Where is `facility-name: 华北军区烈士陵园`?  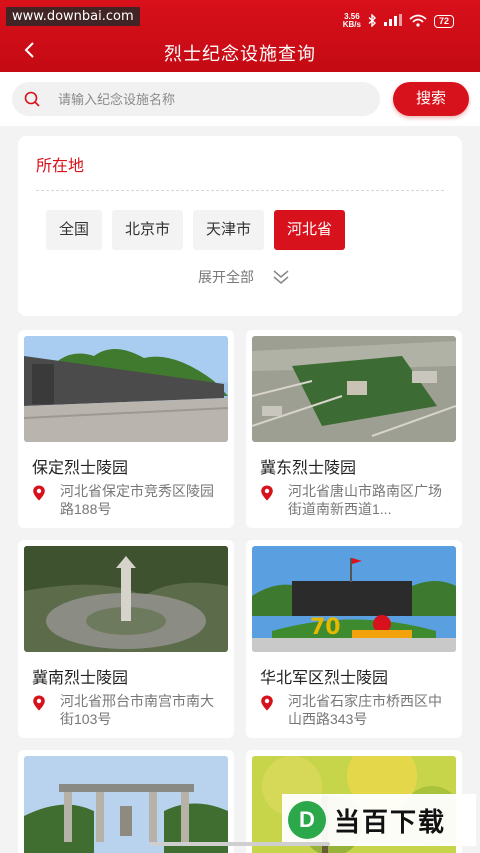
facility-name: 华北军区烈士陵园 is located at coordinates (324, 678).